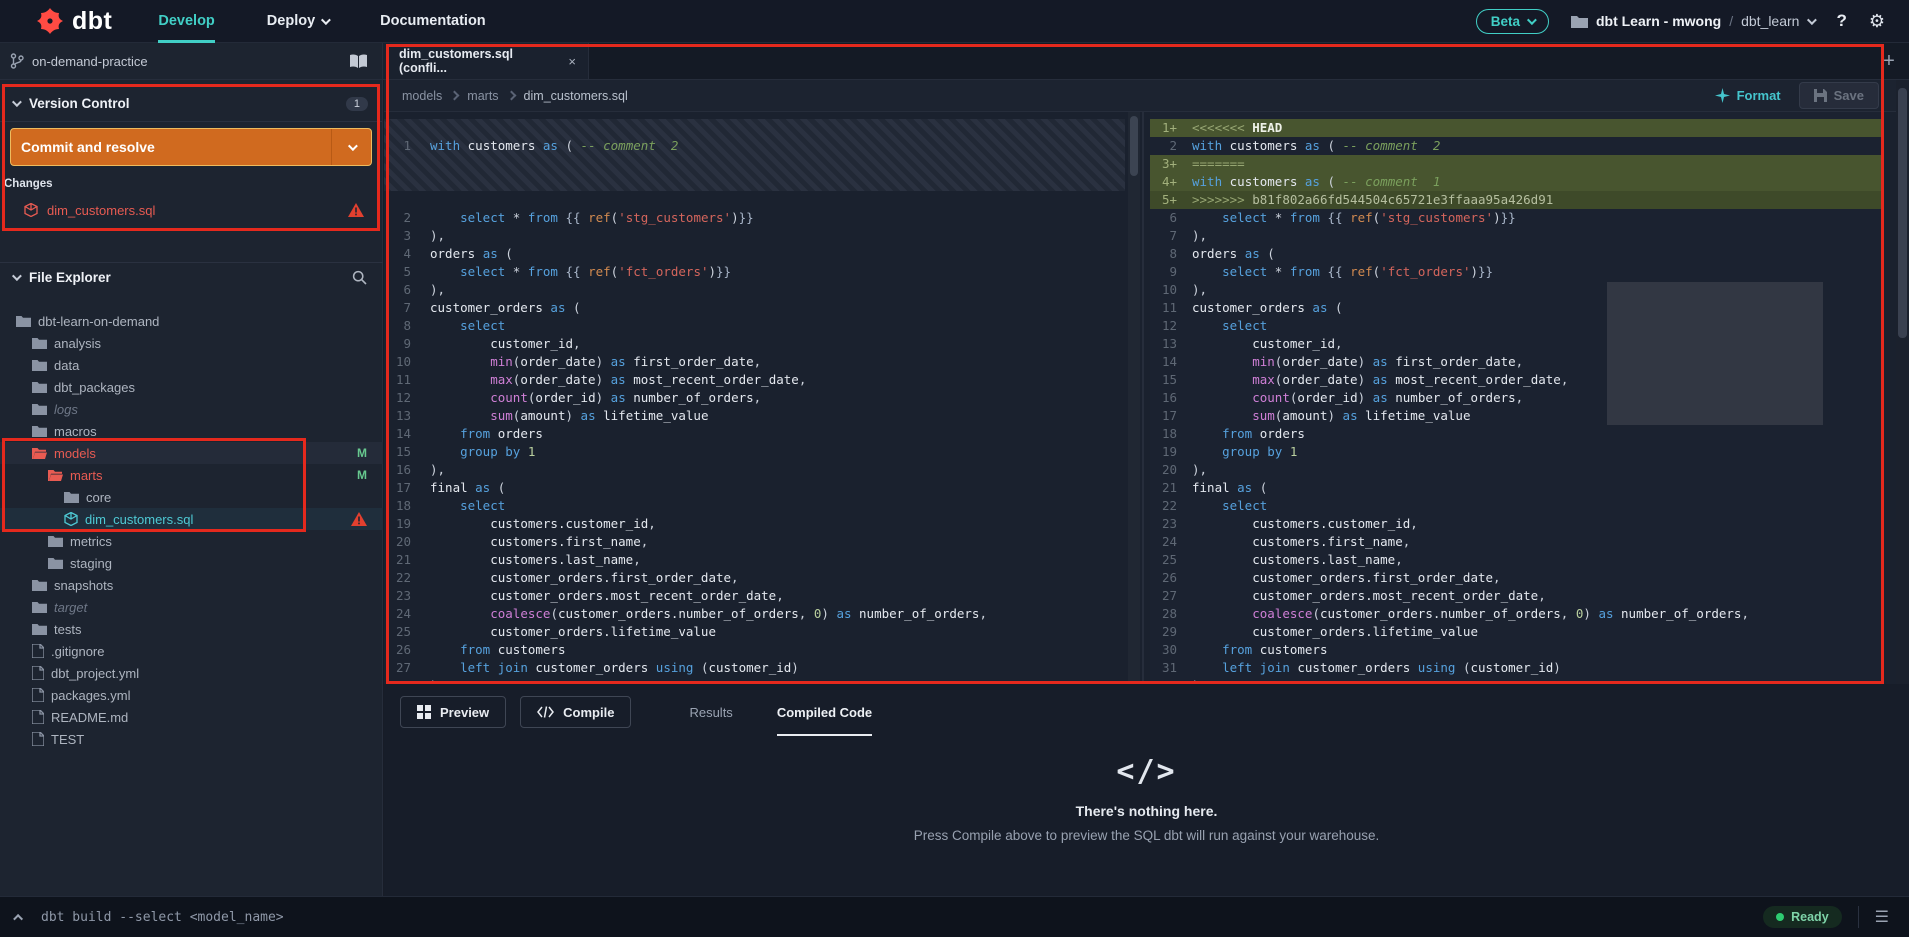 The image size is (1909, 937). I want to click on beta-badge: Beta, so click(1512, 21).